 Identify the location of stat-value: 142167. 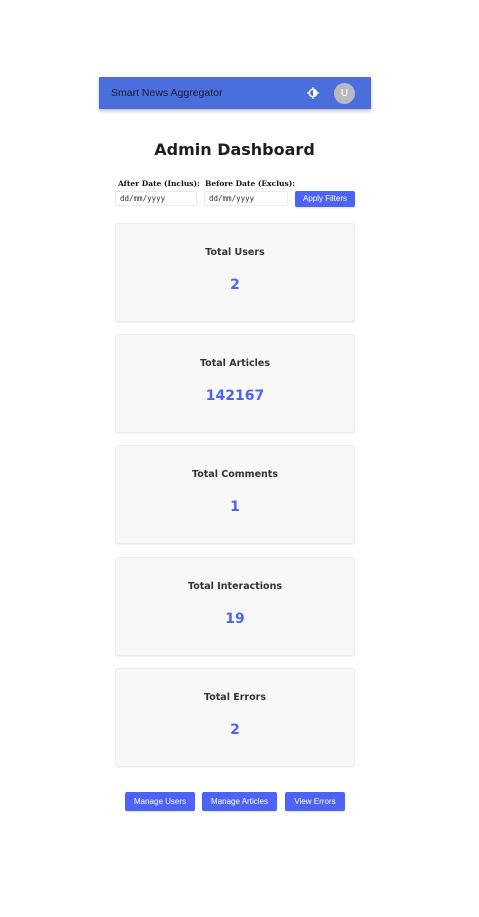
(235, 396).